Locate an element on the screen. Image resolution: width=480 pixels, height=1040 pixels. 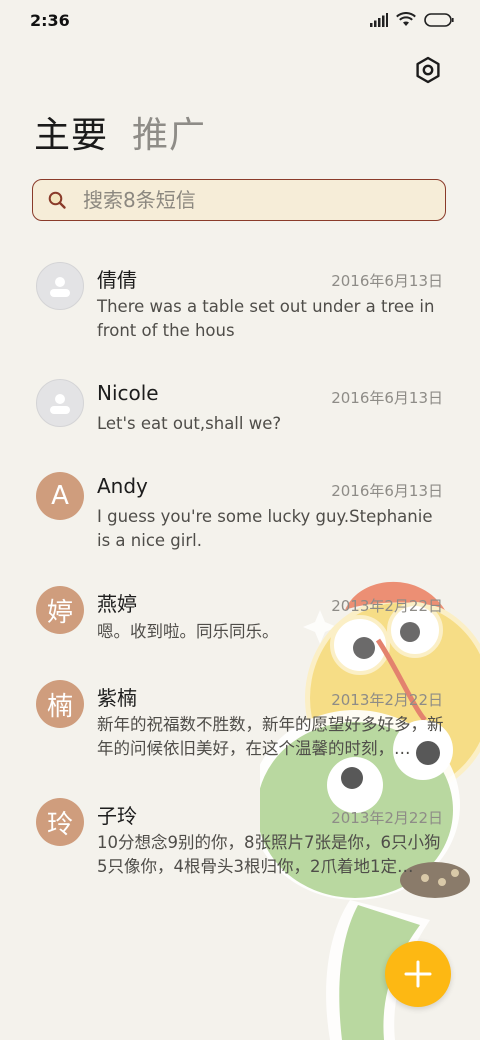
list-item: 婷 燕婷 2013年2月22日 嗯。收到啦。同乐同乐。 is located at coordinates (240, 625).